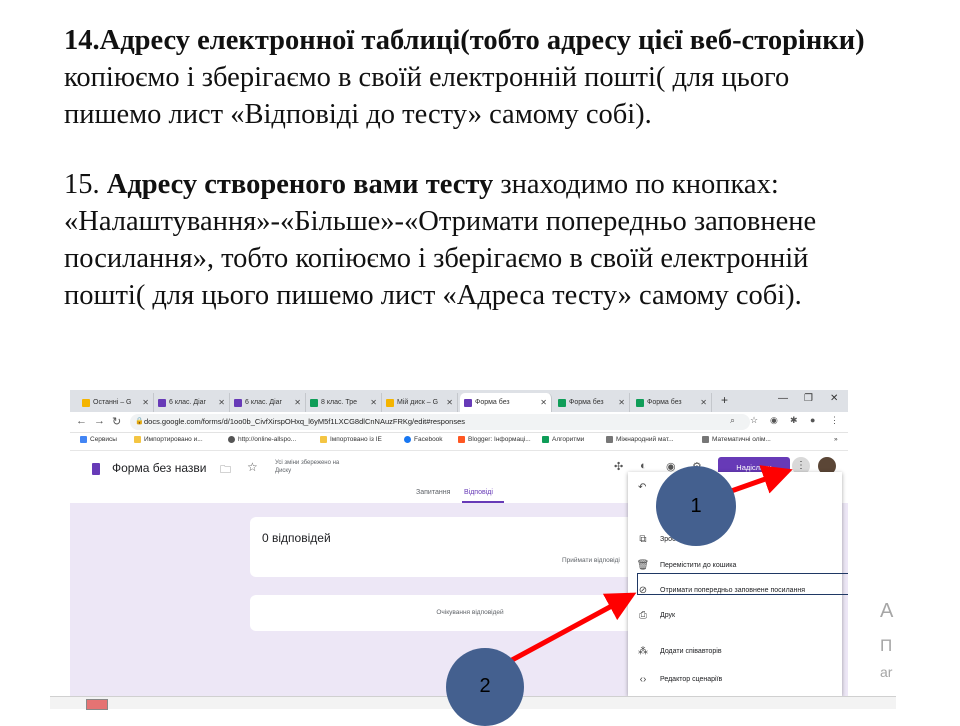 This screenshot has width=960, height=726. What do you see at coordinates (83, 439) in the screenshot?
I see `apps-icon` at bounding box center [83, 439].